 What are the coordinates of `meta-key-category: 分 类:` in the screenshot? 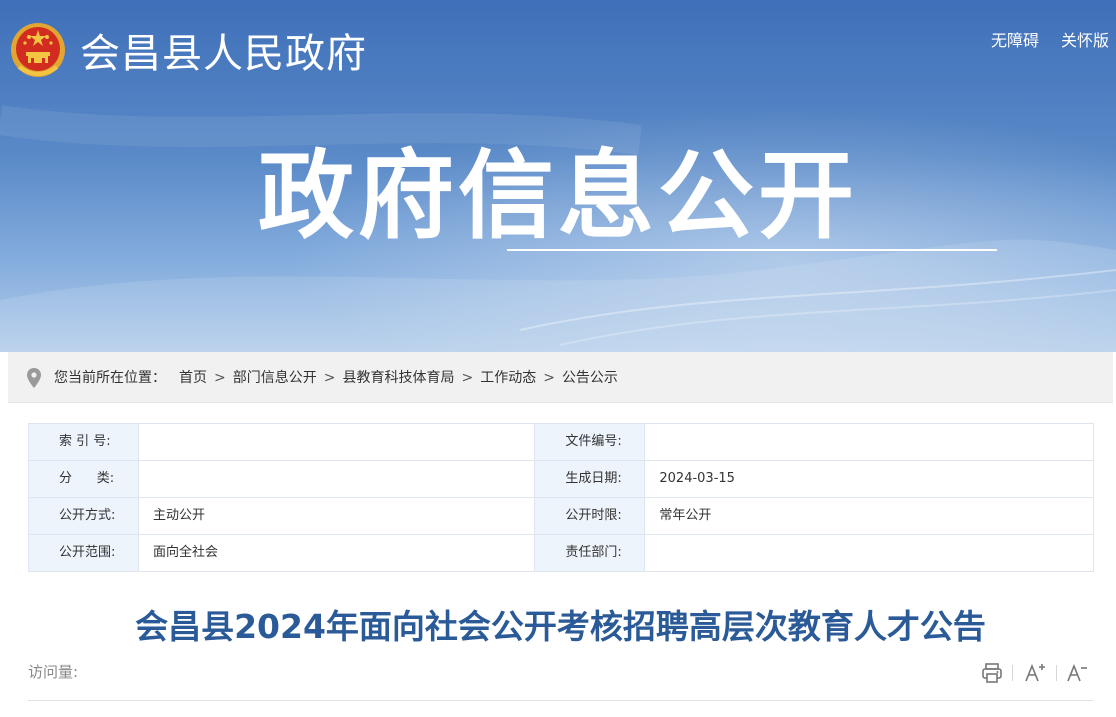 It's located at (83, 479).